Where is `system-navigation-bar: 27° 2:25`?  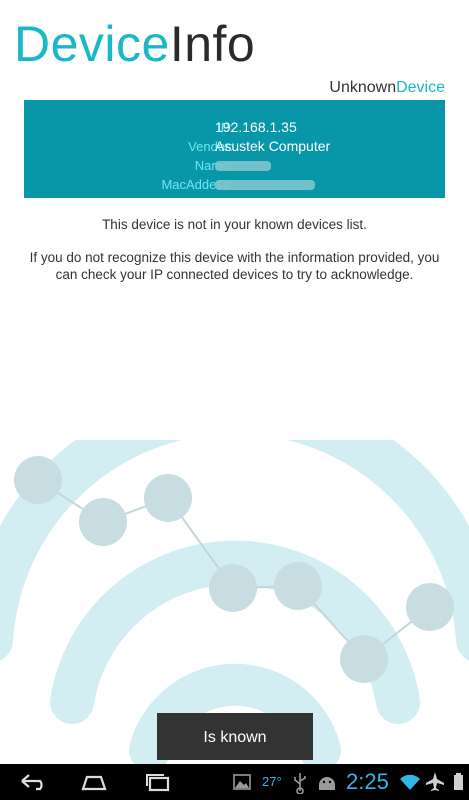 system-navigation-bar: 27° 2:25 is located at coordinates (234, 782).